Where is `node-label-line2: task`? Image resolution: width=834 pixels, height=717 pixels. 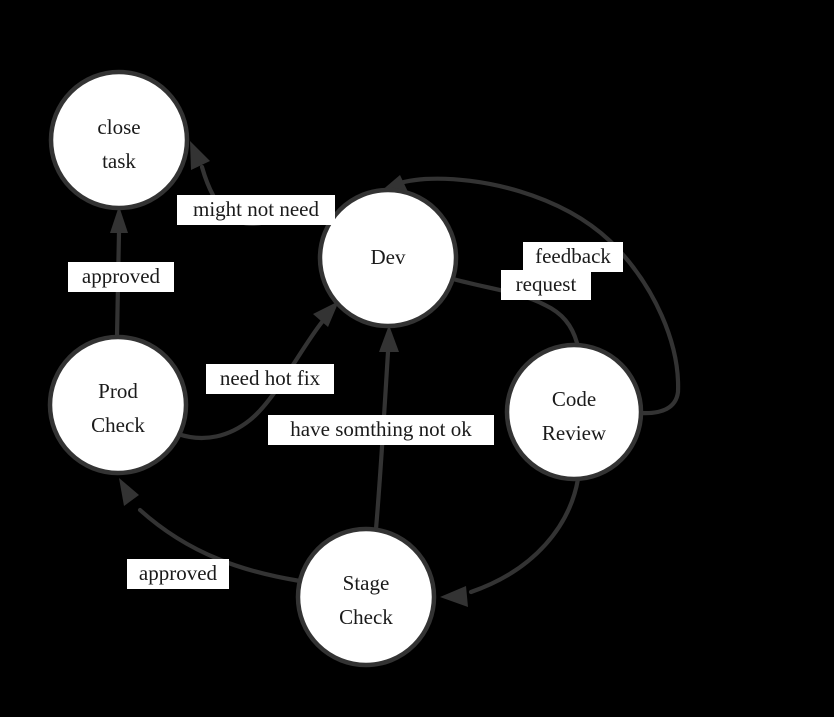
node-label-line2: task is located at coordinates (119, 161).